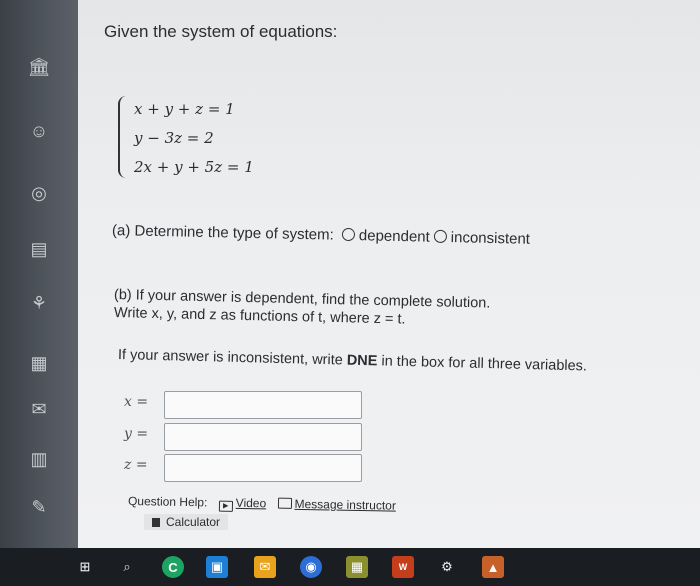  I want to click on video-link: Video, so click(251, 503).